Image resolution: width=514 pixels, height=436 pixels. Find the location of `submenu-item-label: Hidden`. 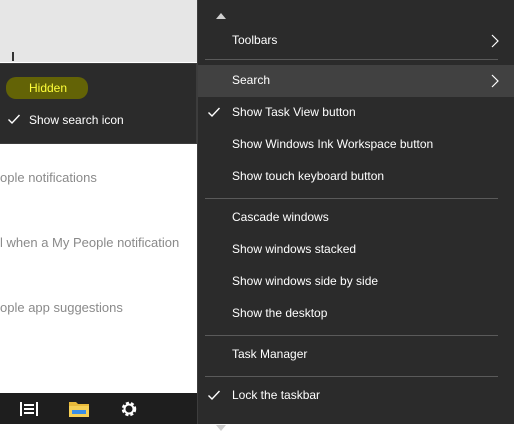

submenu-item-label: Hidden is located at coordinates (48, 88).